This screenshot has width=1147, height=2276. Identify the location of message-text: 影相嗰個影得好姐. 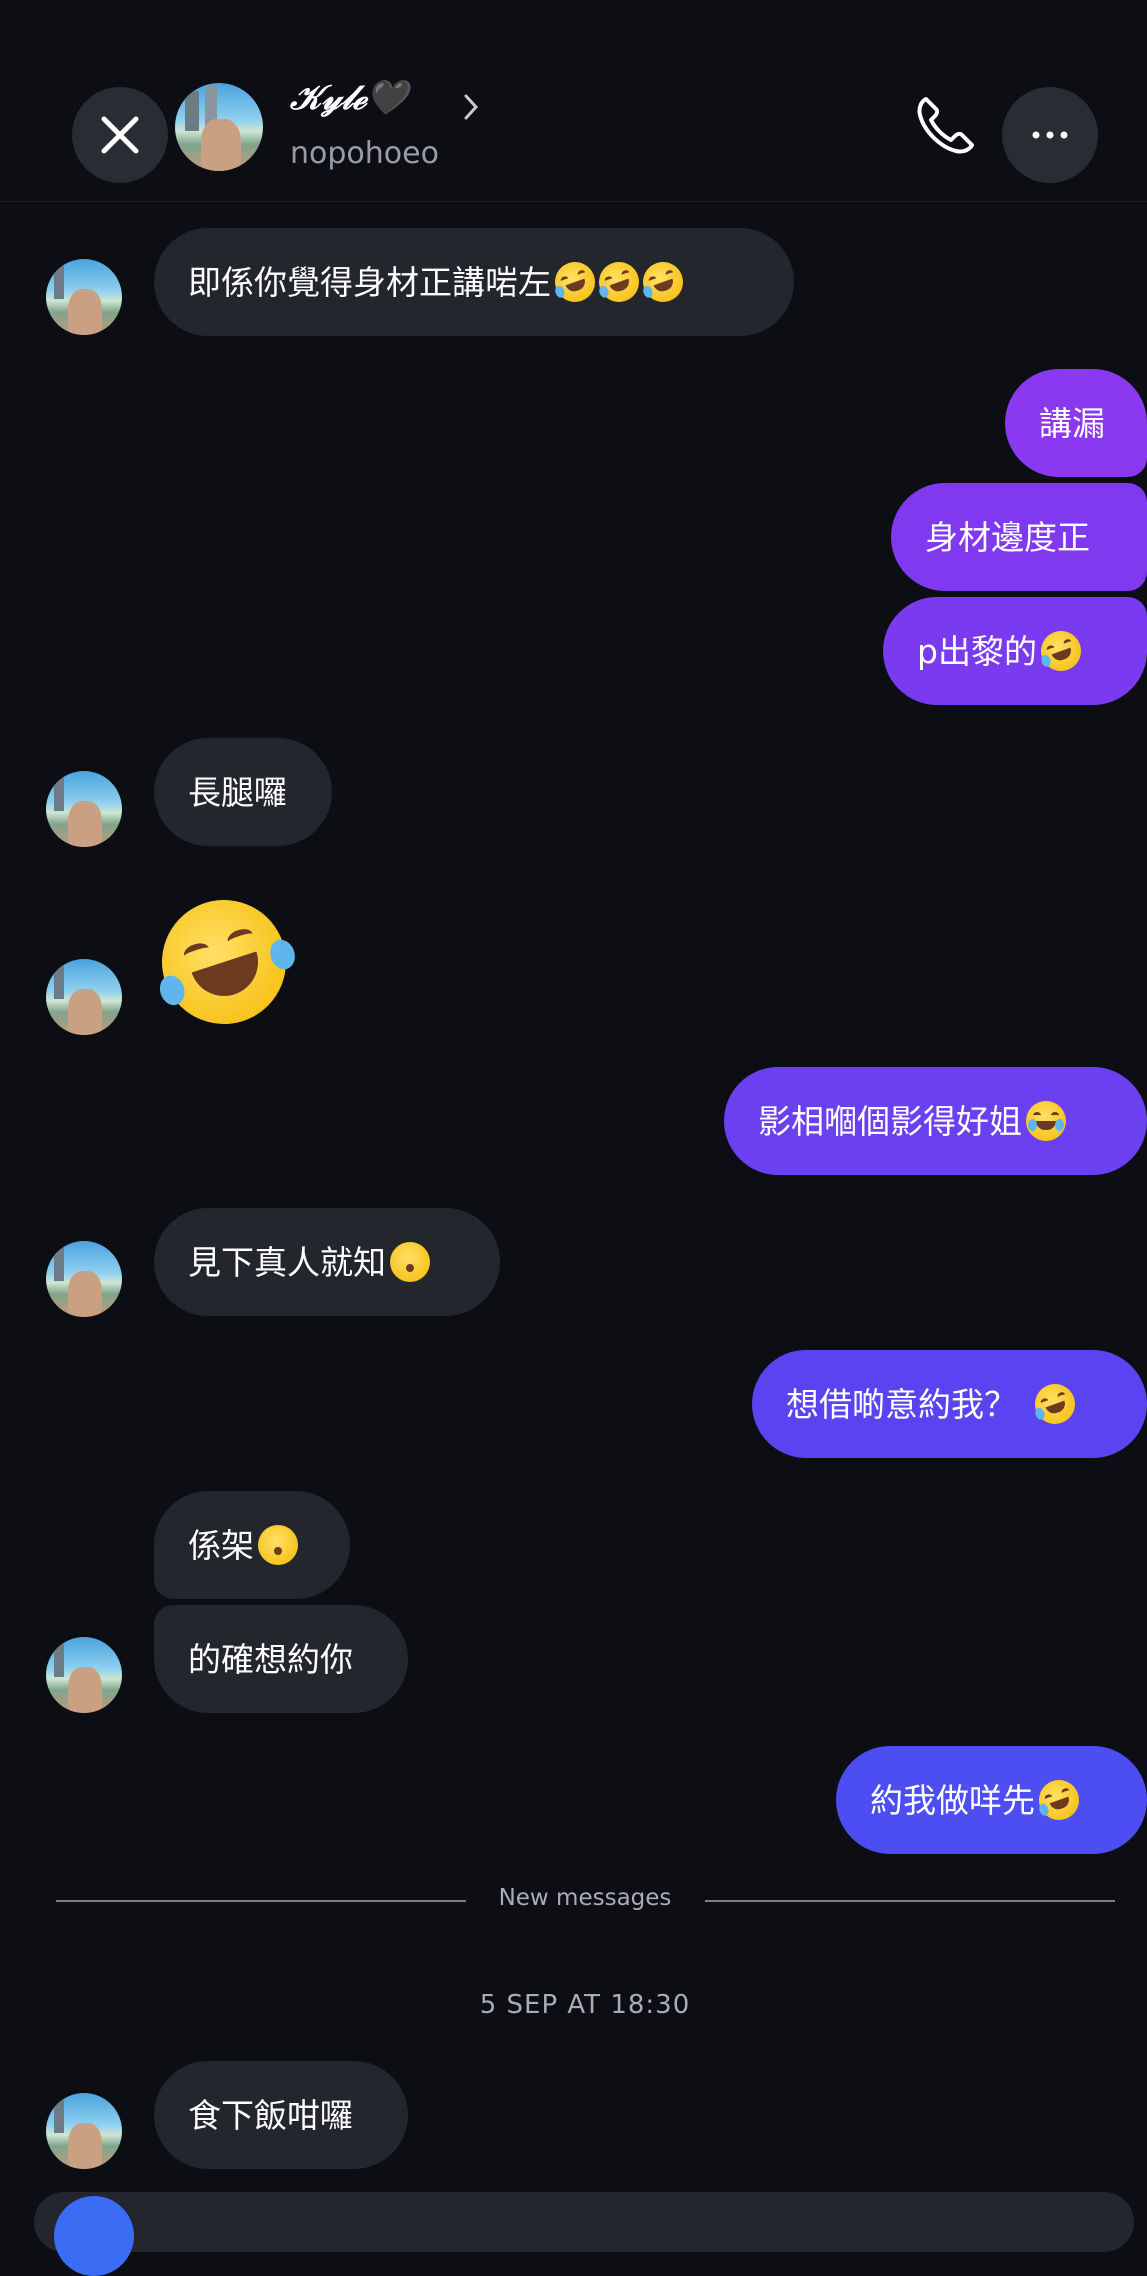
(890, 1121).